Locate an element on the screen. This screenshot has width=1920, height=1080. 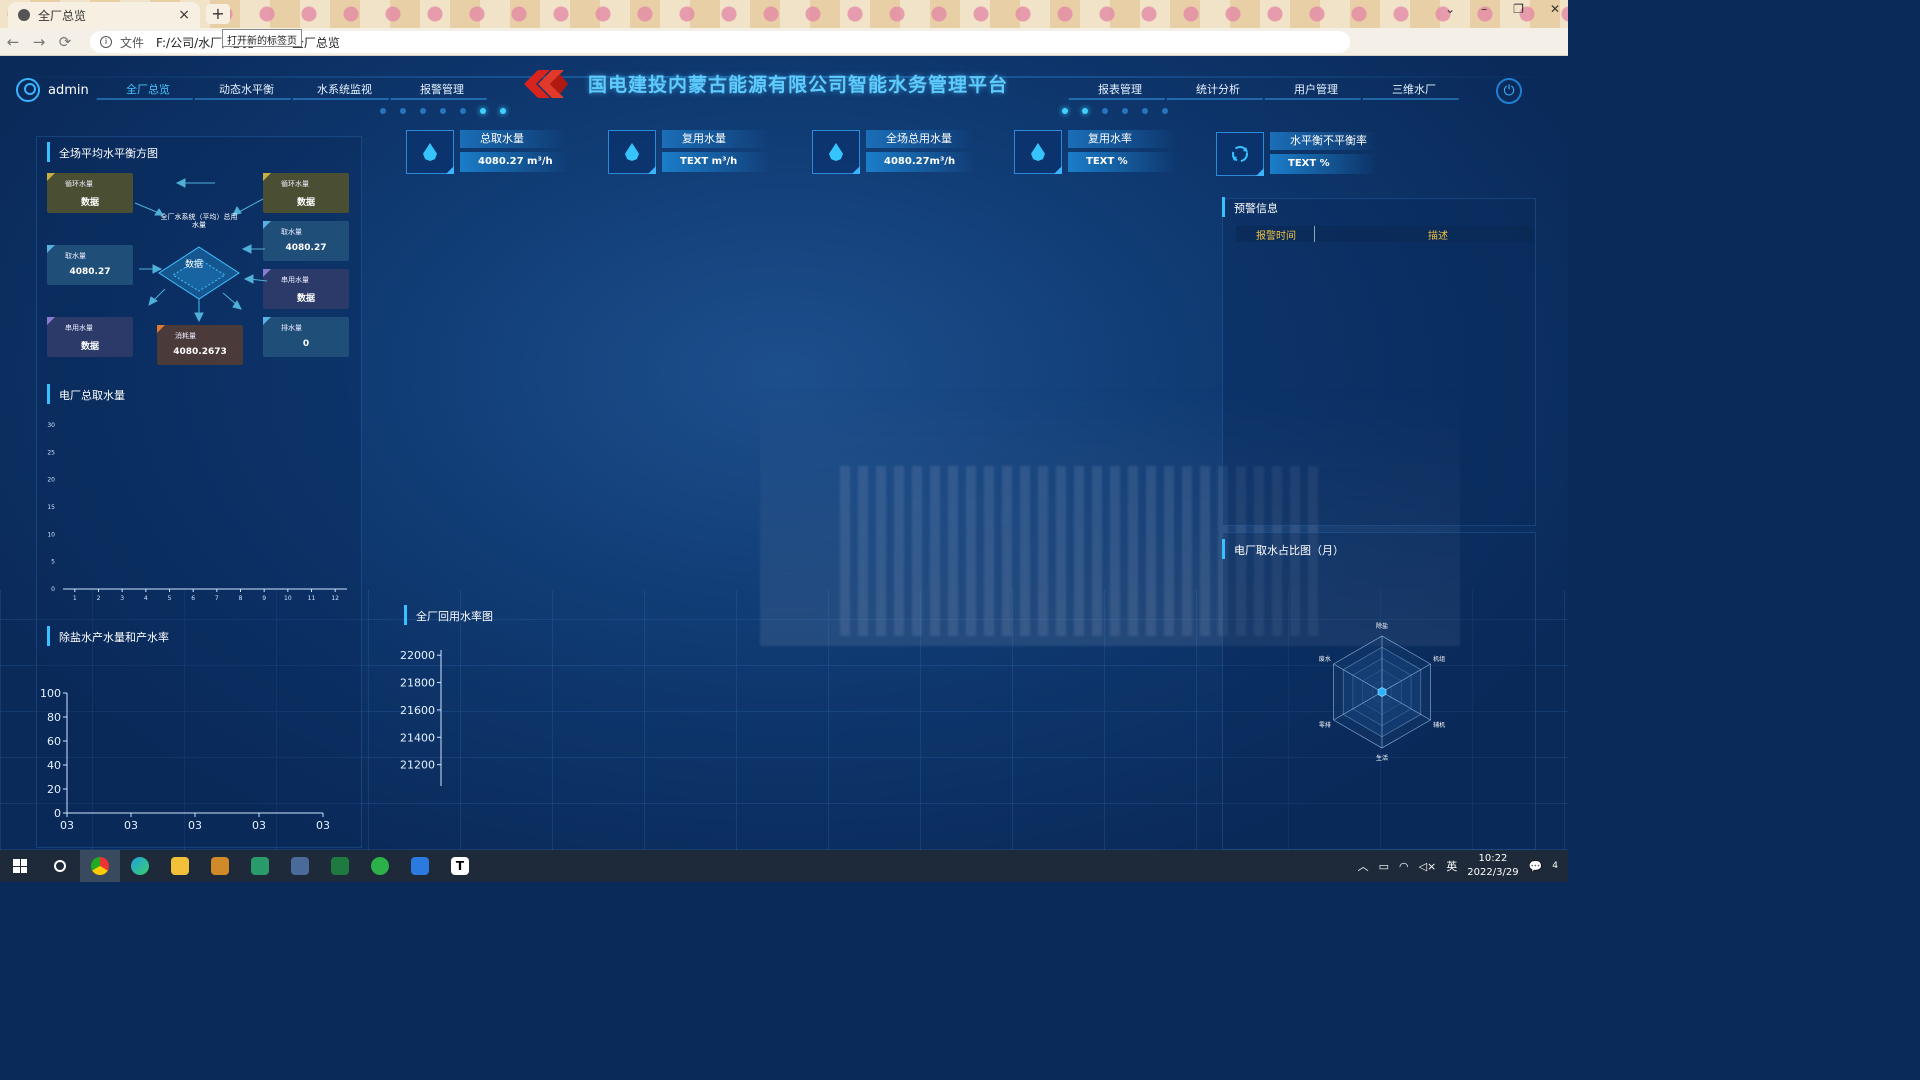
volume-icon: ◁× is located at coordinates (1428, 866).